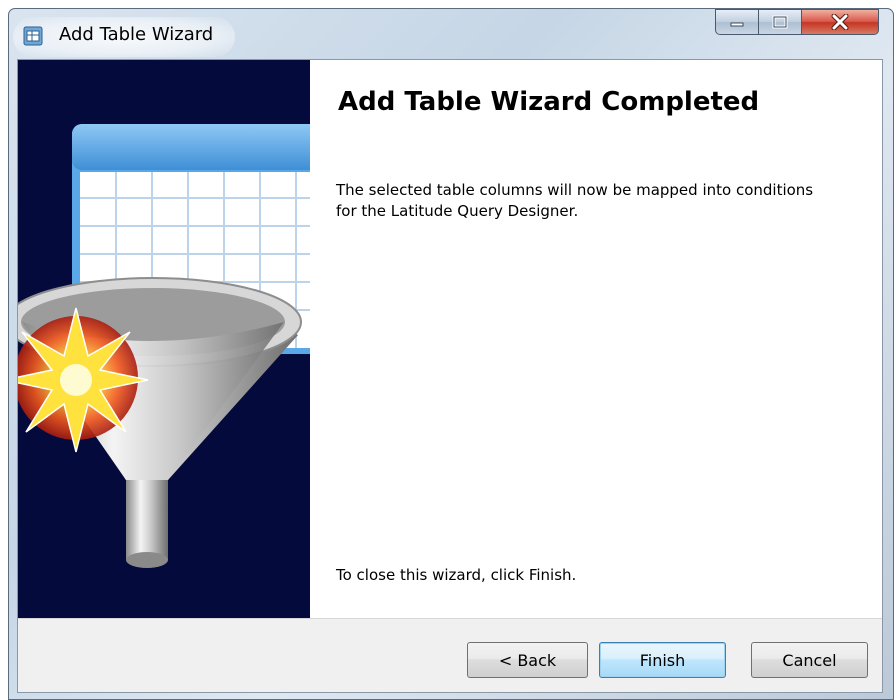 This screenshot has width=894, height=700. I want to click on close-button, so click(840, 22).